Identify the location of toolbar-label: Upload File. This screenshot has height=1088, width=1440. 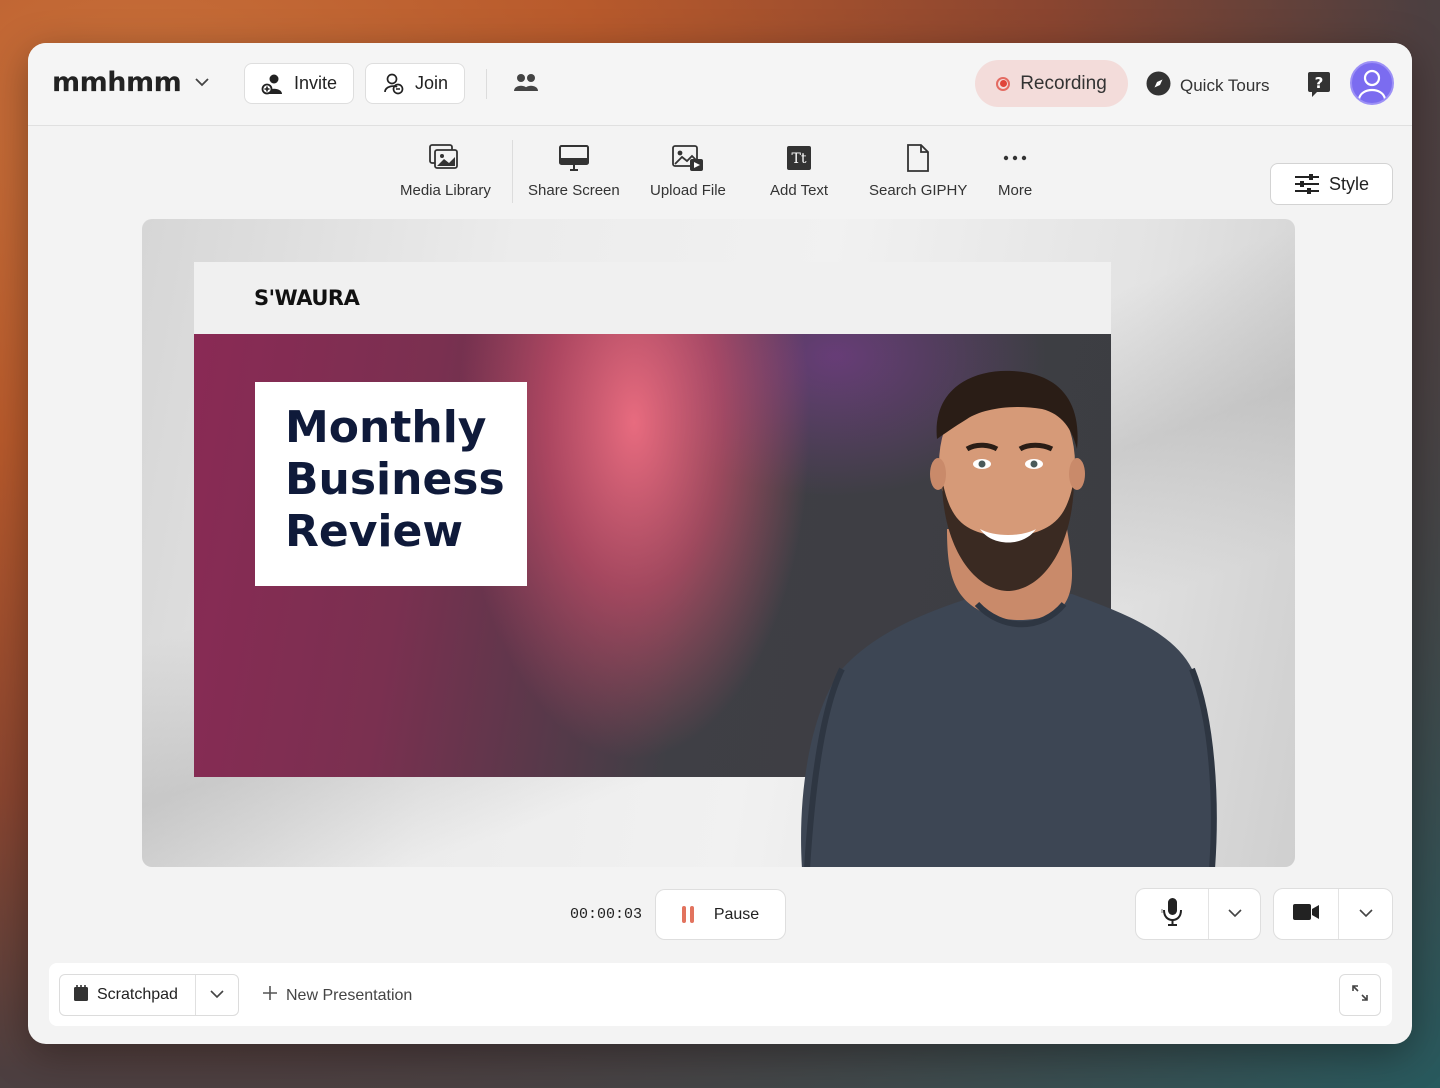
(688, 190).